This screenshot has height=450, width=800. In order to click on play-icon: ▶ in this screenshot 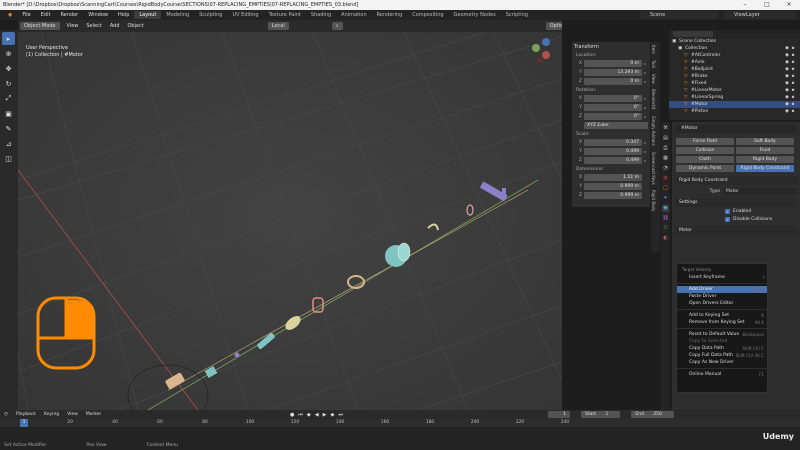, I will do `click(325, 415)`.